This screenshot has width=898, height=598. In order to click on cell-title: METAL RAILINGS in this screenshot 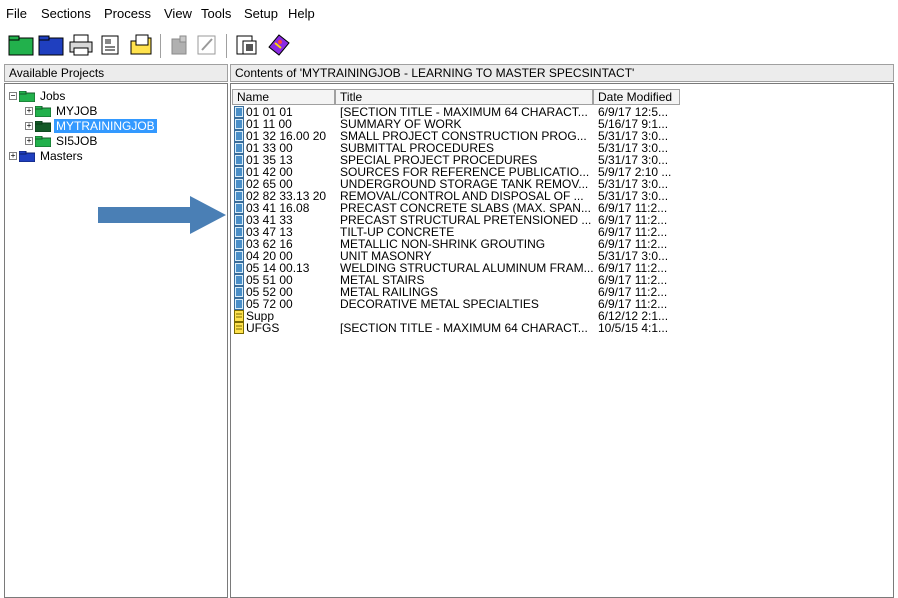, I will do `click(389, 292)`.